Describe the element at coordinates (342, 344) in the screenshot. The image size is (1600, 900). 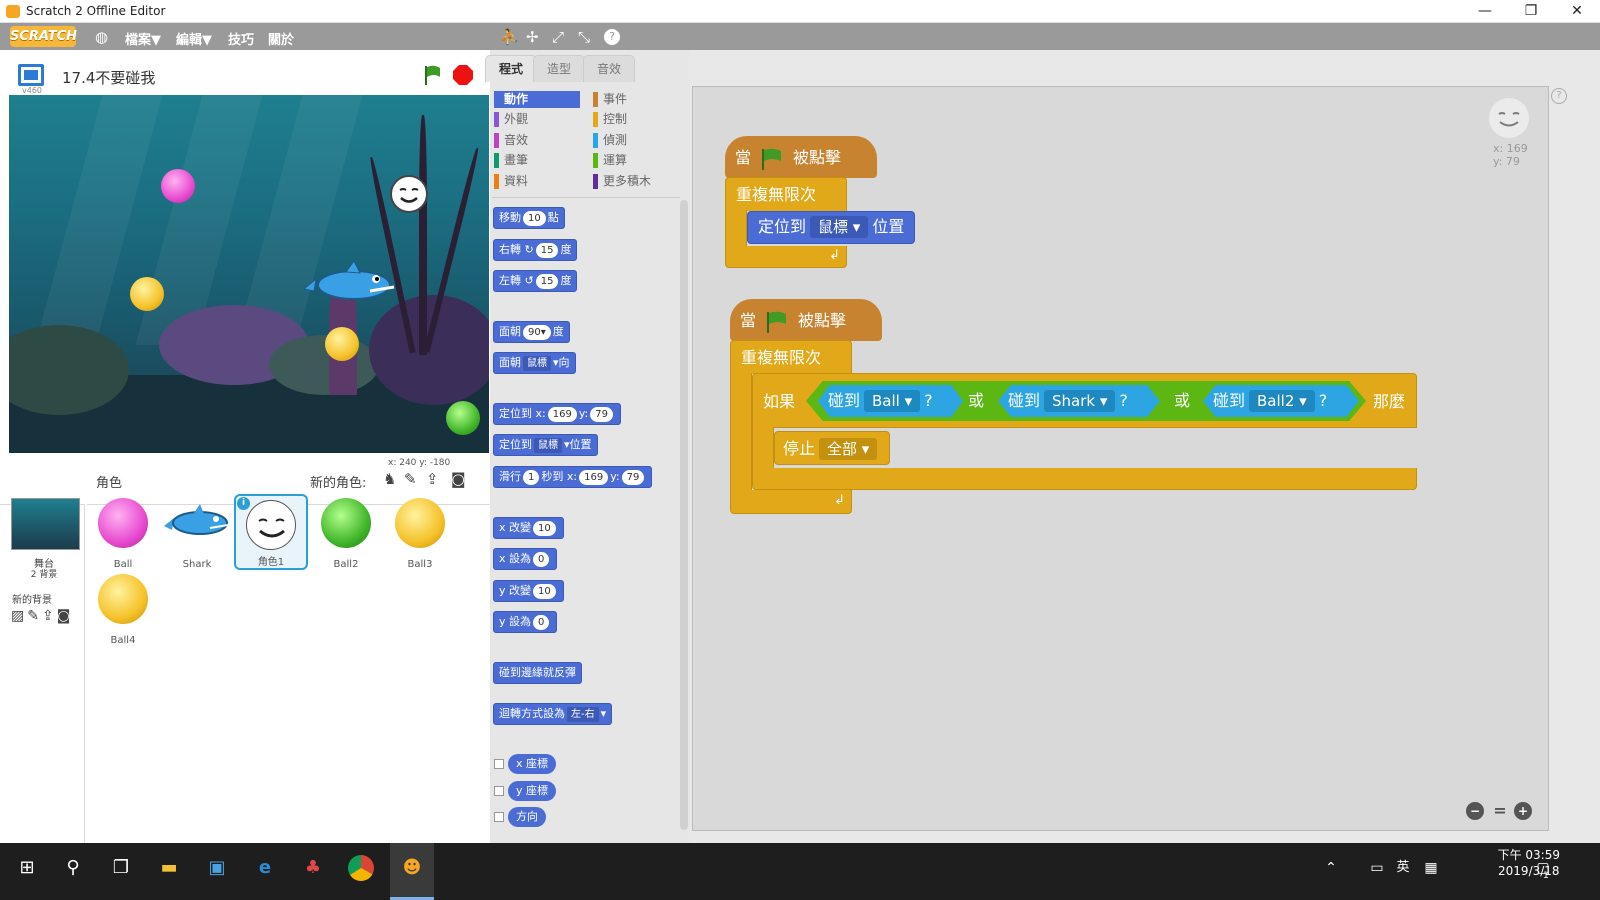
I see `stage-ball4` at that location.